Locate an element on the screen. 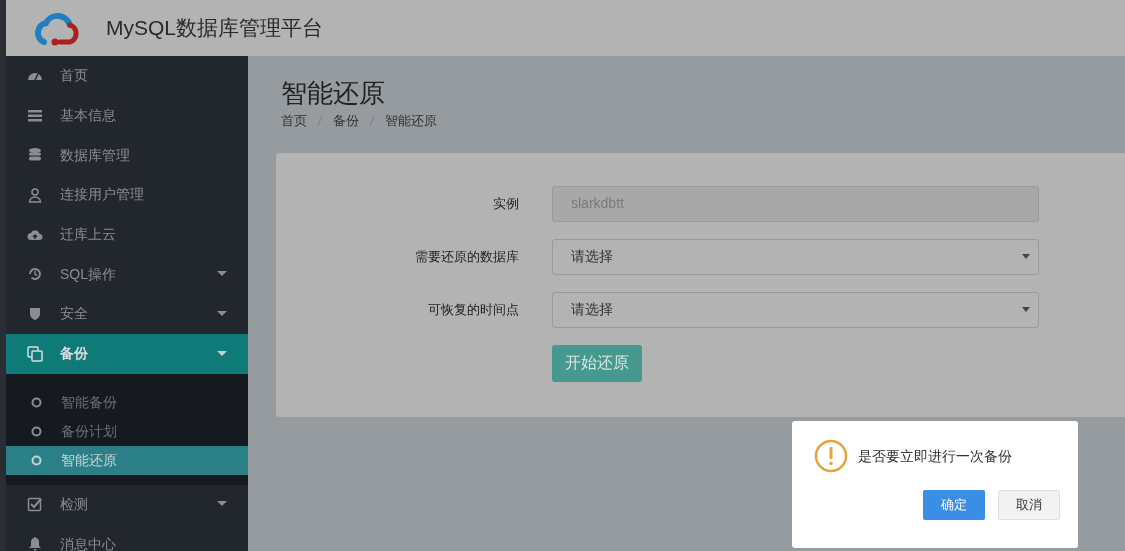 The width and height of the screenshot is (1125, 551). sidebar-item: 检测 is located at coordinates (127, 504).